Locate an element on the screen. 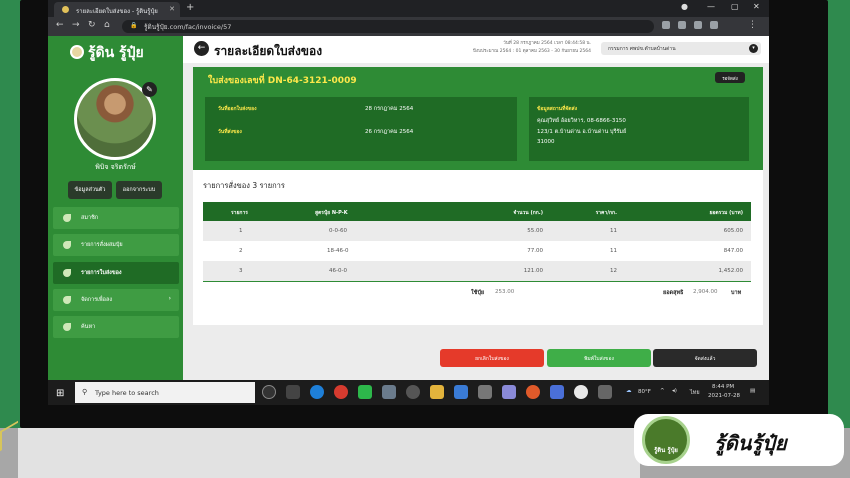  cancel-invoice-button: ยกเลิกใบส่งของ is located at coordinates (492, 358).